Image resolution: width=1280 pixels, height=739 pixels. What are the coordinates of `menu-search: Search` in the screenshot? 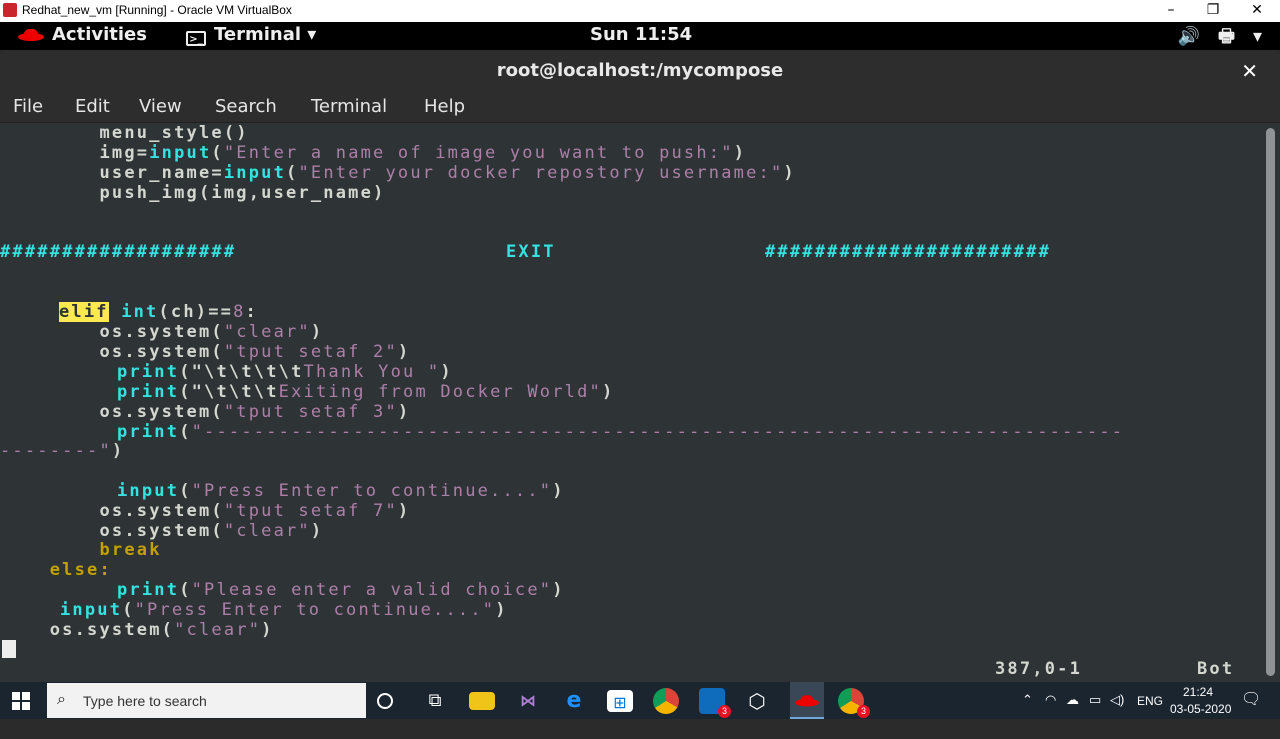 It's located at (246, 106).